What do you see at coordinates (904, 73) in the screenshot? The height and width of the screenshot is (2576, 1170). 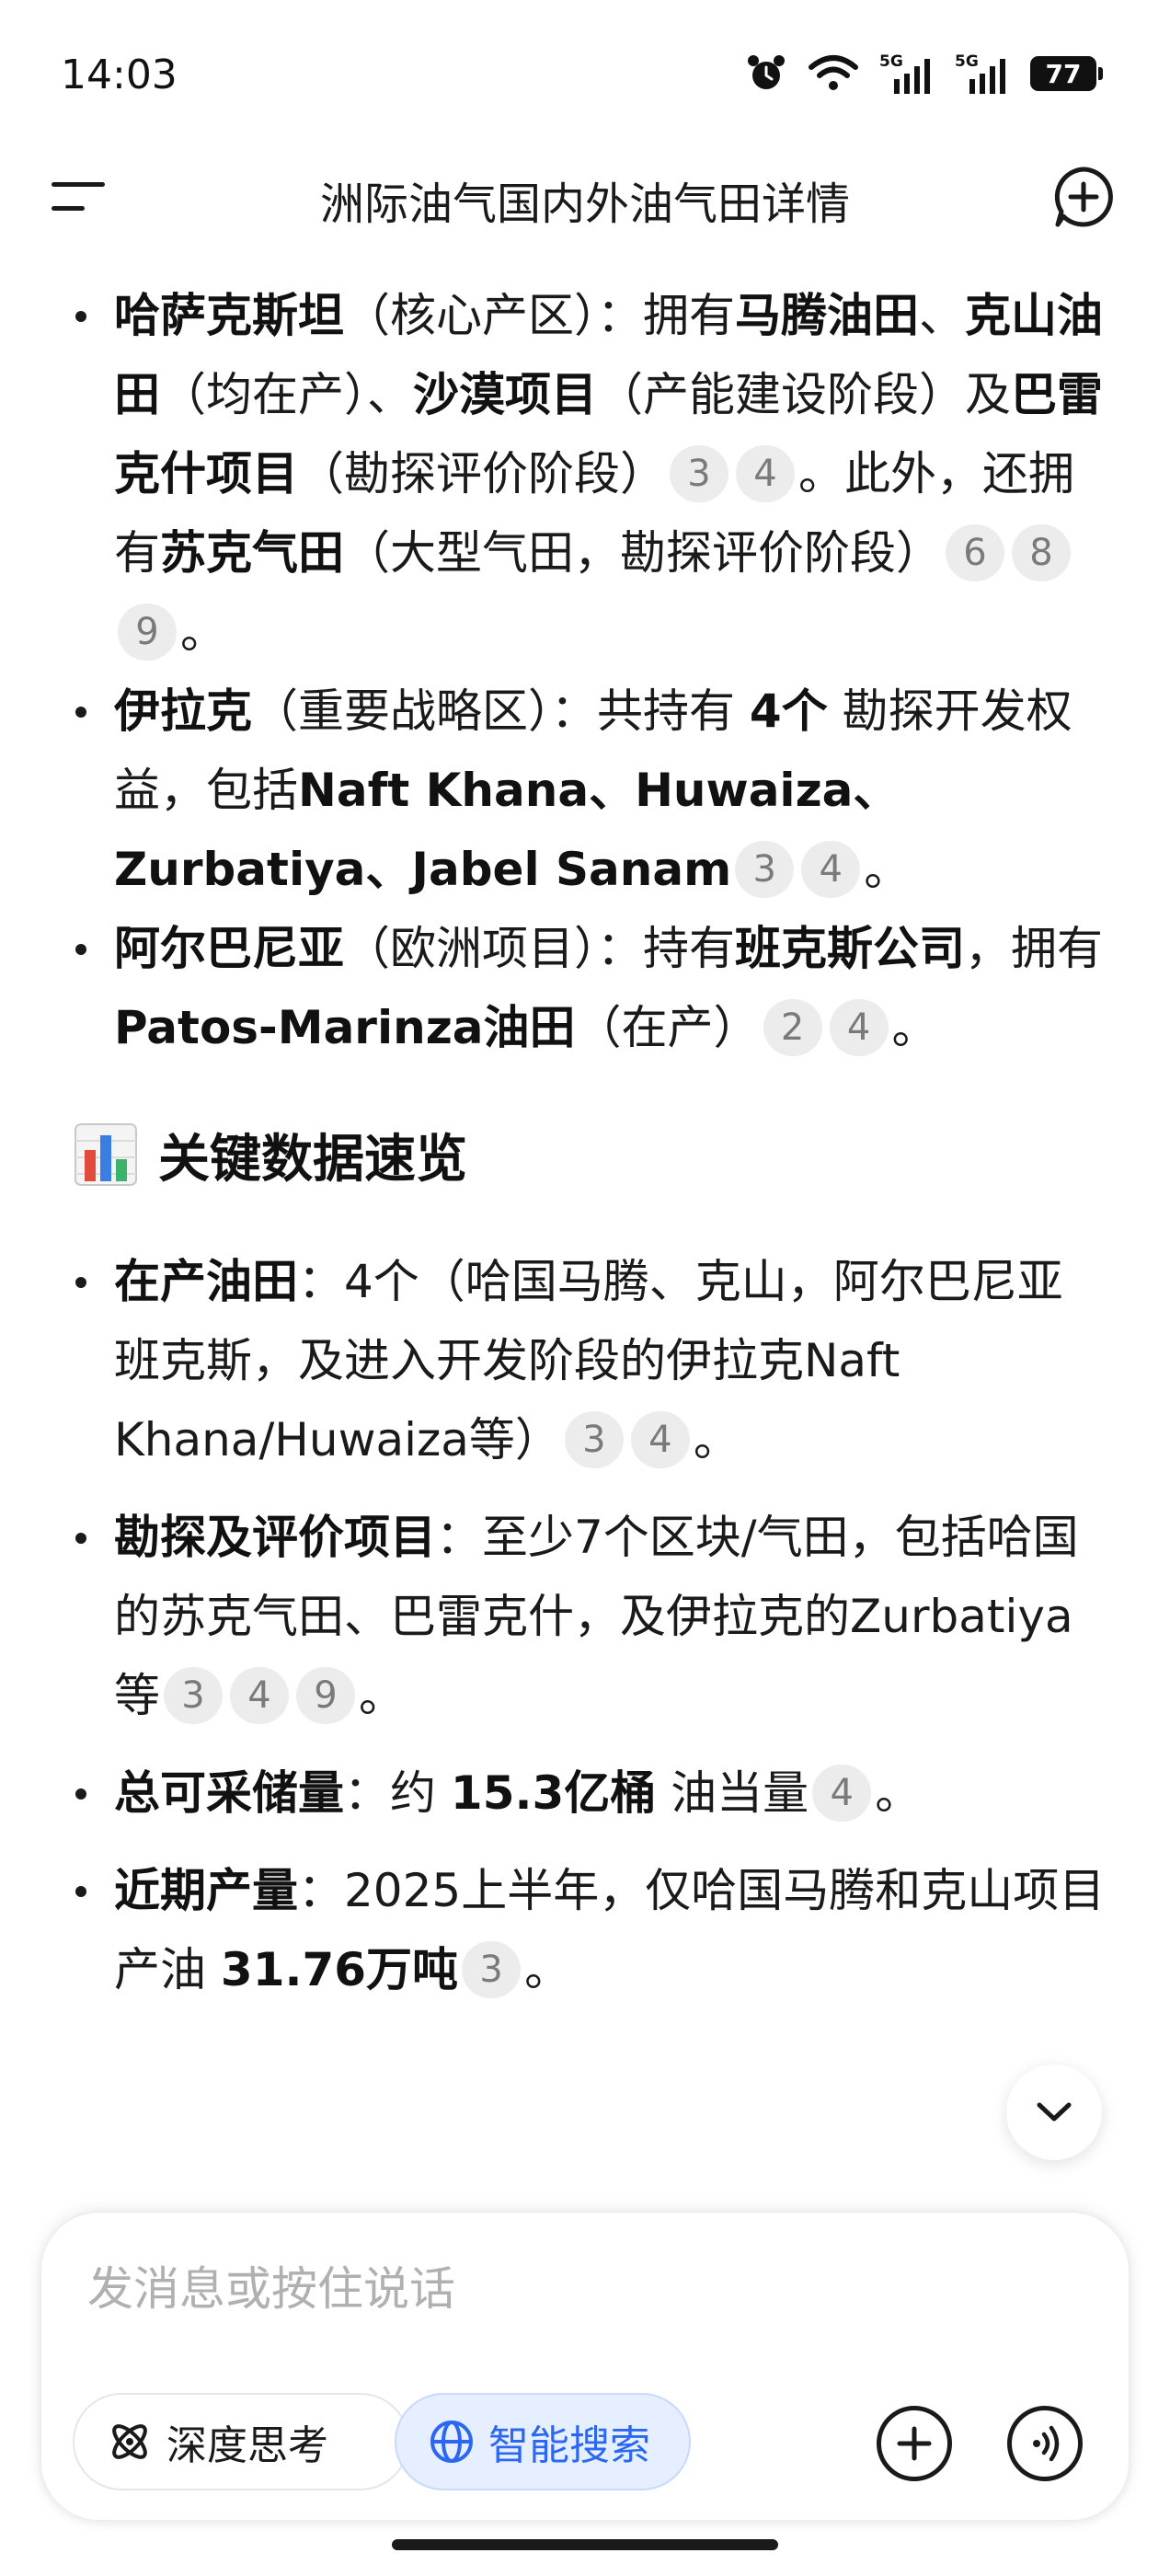 I see `signal-5g-icon: 5G` at bounding box center [904, 73].